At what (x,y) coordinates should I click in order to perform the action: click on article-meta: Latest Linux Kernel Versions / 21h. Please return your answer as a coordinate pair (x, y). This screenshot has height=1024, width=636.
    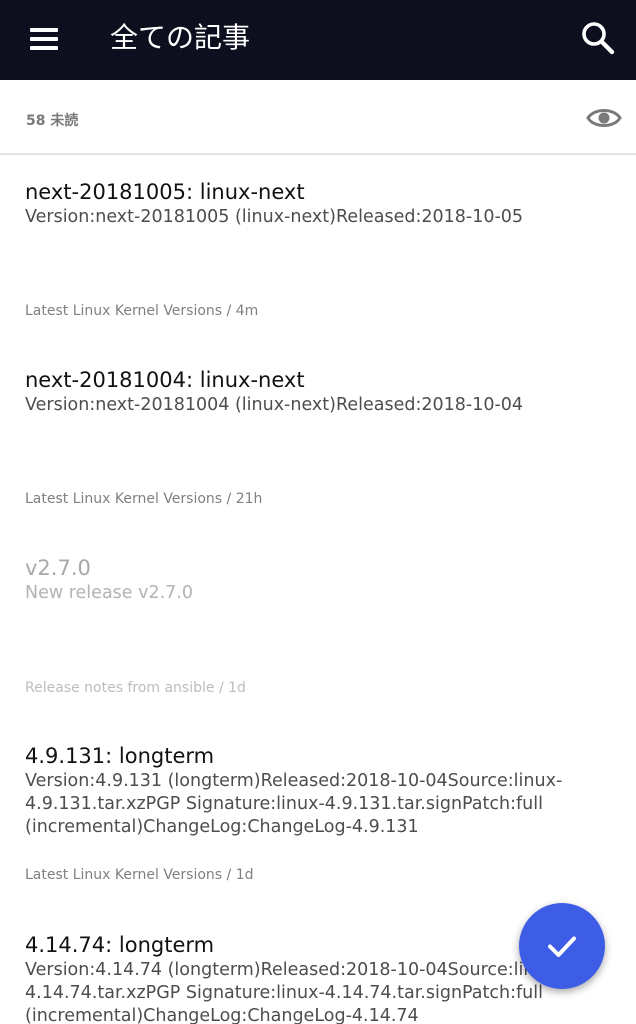
    Looking at the image, I should click on (144, 499).